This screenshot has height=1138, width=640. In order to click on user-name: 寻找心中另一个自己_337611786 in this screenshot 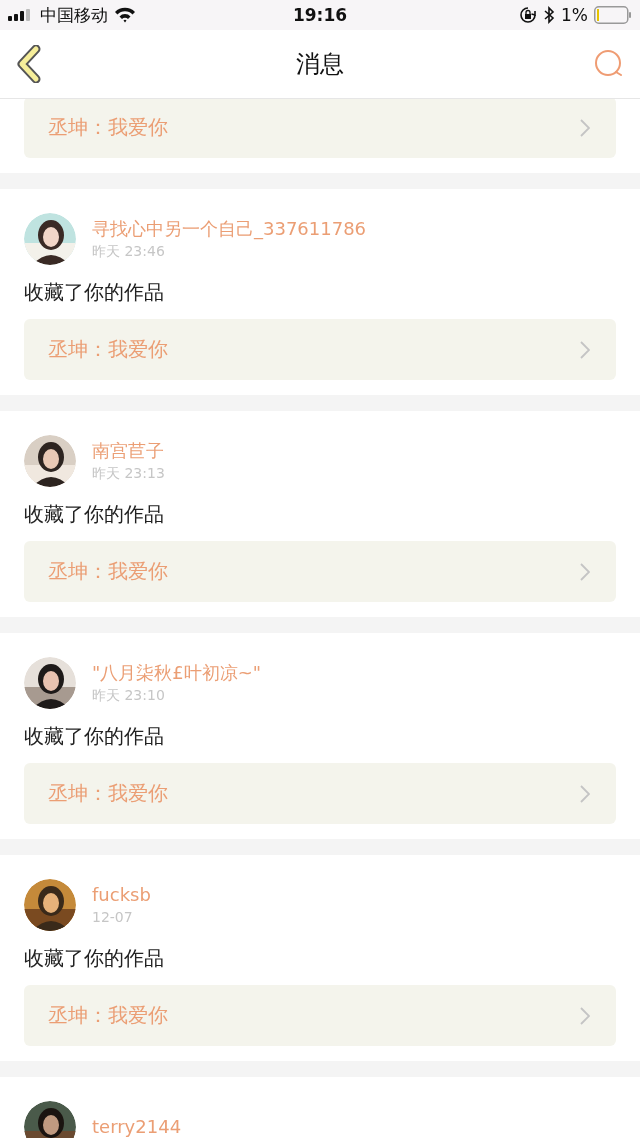, I will do `click(229, 229)`.